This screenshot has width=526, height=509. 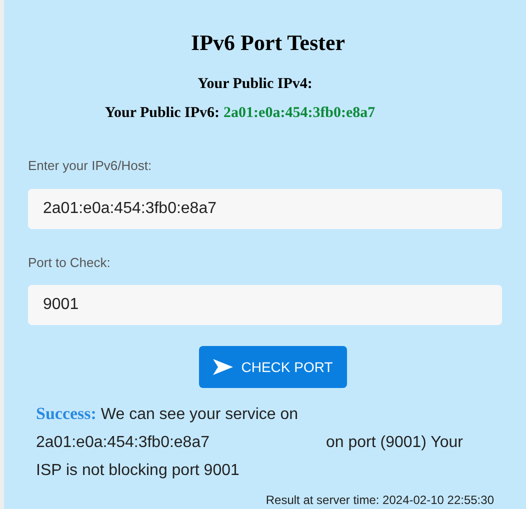 I want to click on ipv6-address: 2a01:e0a:454:3fb0:e8a7, so click(x=300, y=113).